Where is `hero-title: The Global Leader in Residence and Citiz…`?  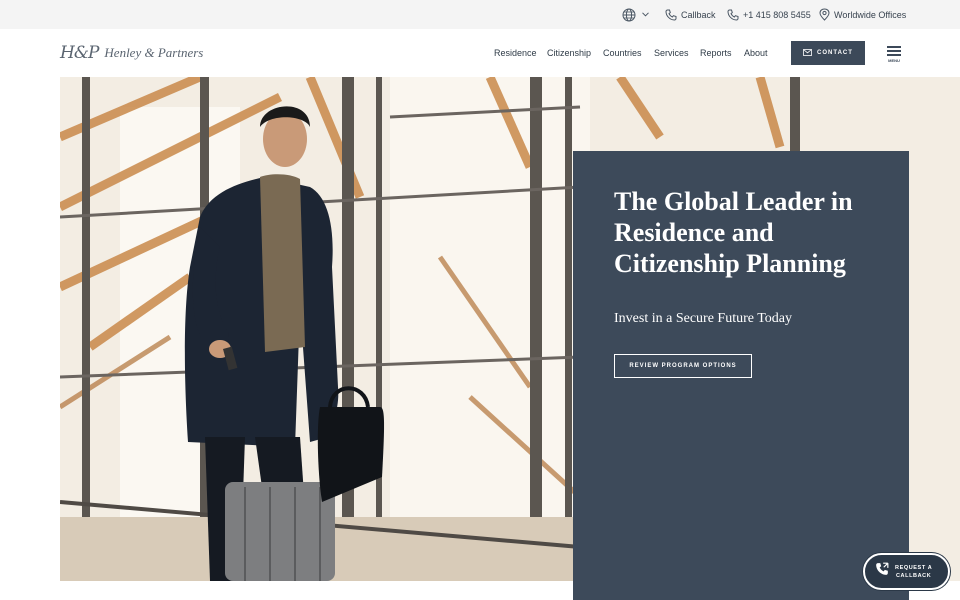 hero-title: The Global Leader in Residence and Citiz… is located at coordinates (733, 232).